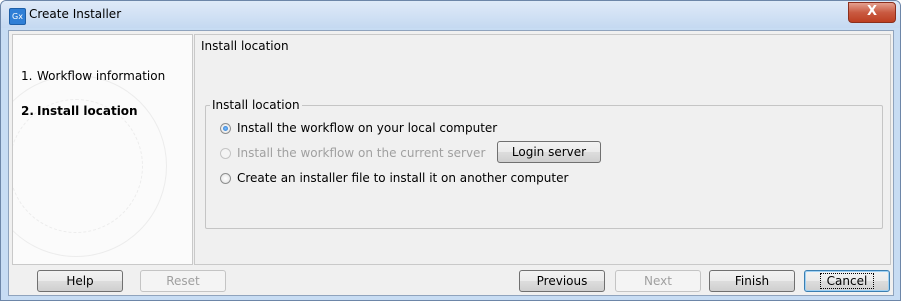 The image size is (901, 301). Describe the element at coordinates (87, 111) in the screenshot. I see `step-label: Install location` at that location.